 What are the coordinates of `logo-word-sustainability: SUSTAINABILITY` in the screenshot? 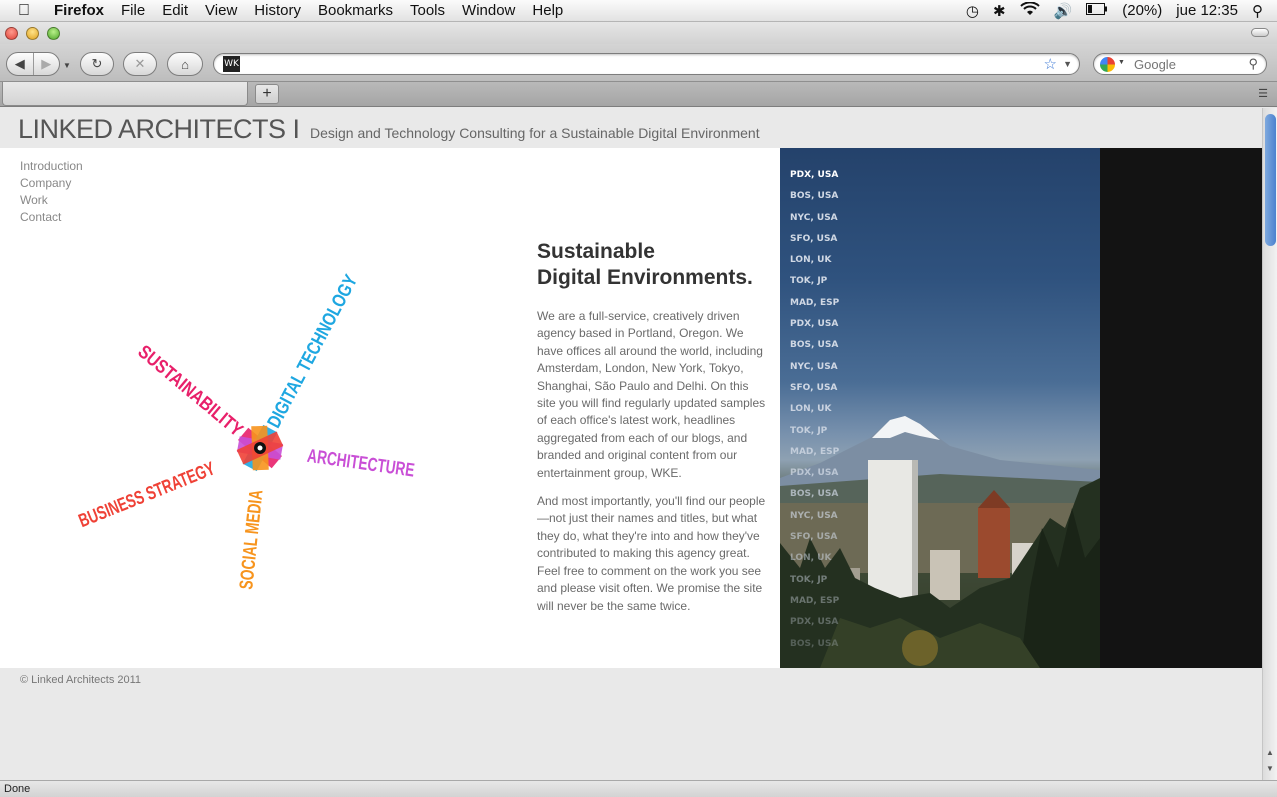 It's located at (190, 391).